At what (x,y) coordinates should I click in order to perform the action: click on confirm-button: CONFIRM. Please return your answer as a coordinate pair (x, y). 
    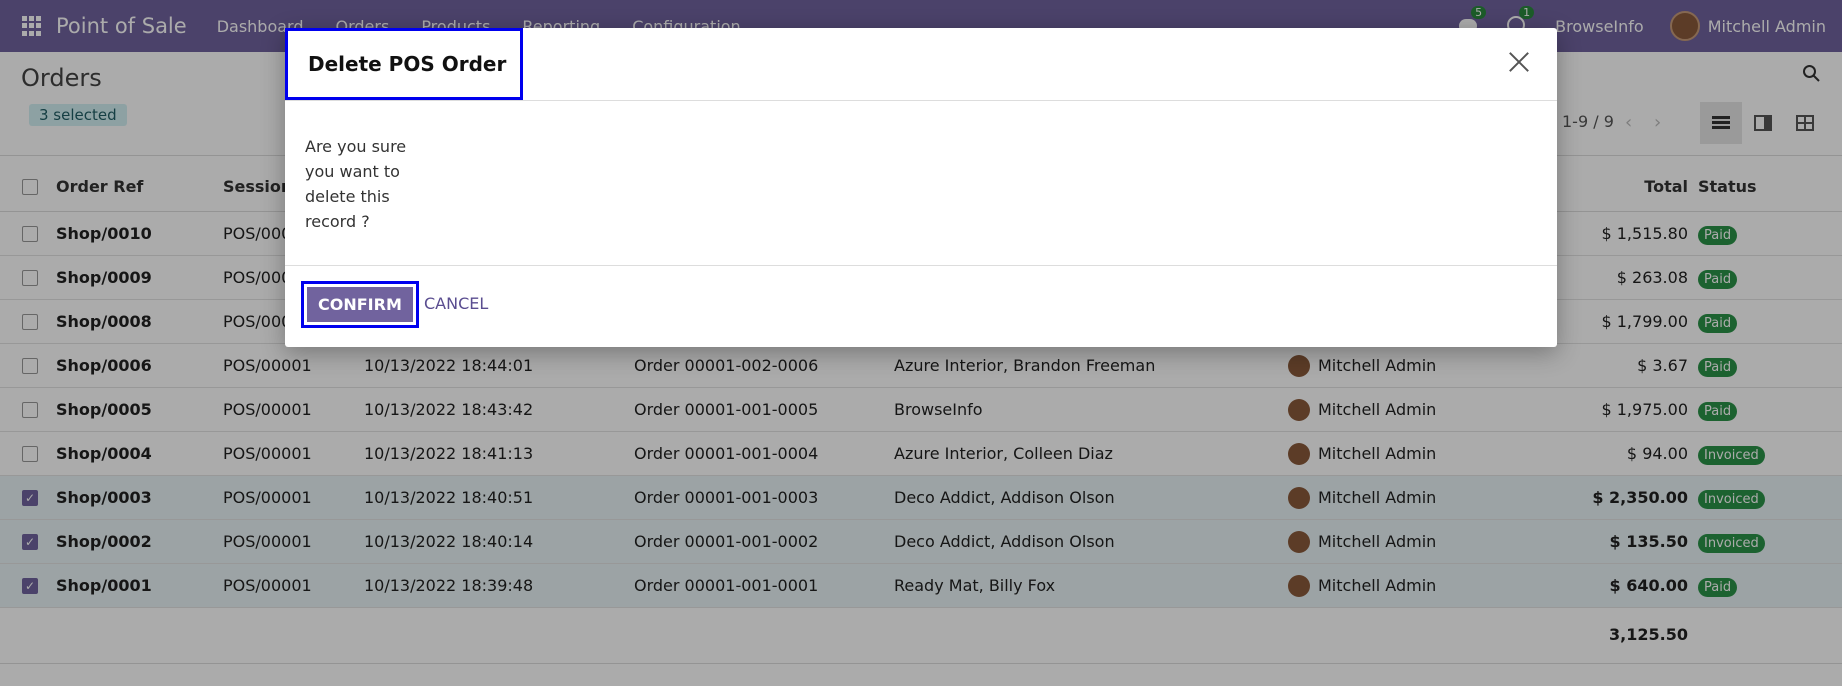
    Looking at the image, I should click on (360, 304).